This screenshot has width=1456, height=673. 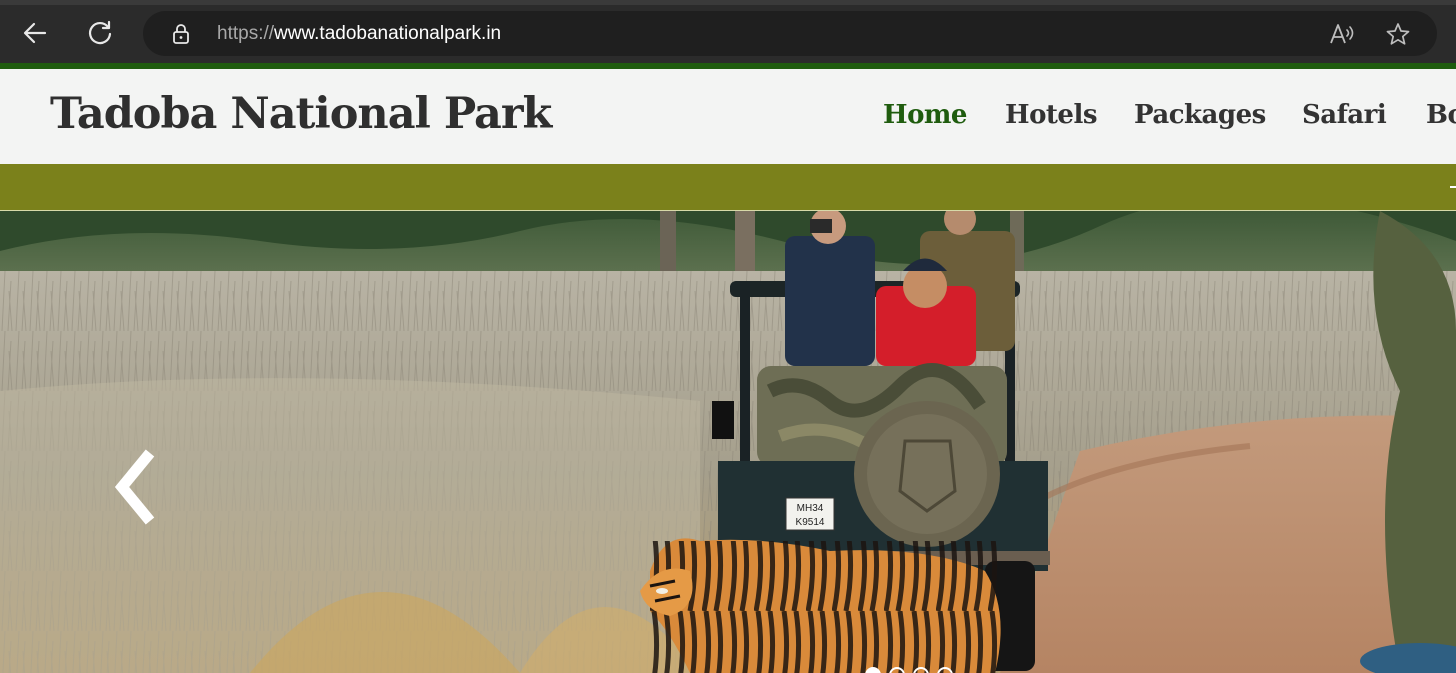 I want to click on reload-button, so click(x=100, y=33).